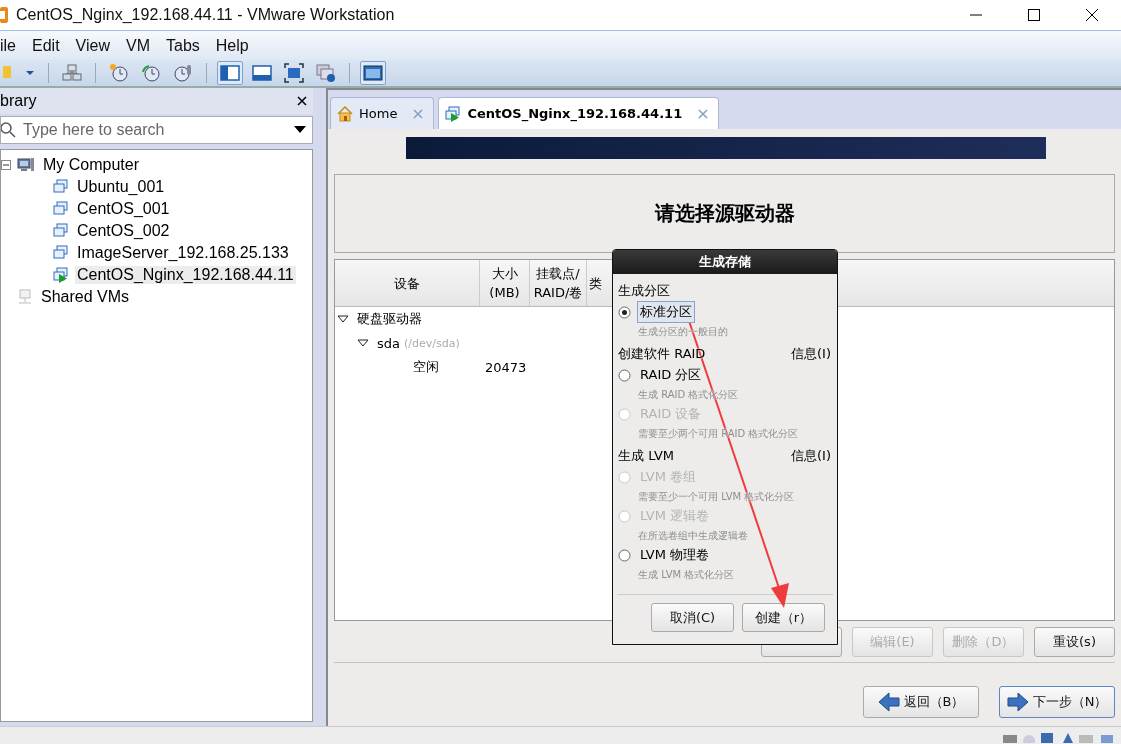 Image resolution: width=1121 pixels, height=744 pixels. I want to click on arrow-right-icon, so click(1017, 702).